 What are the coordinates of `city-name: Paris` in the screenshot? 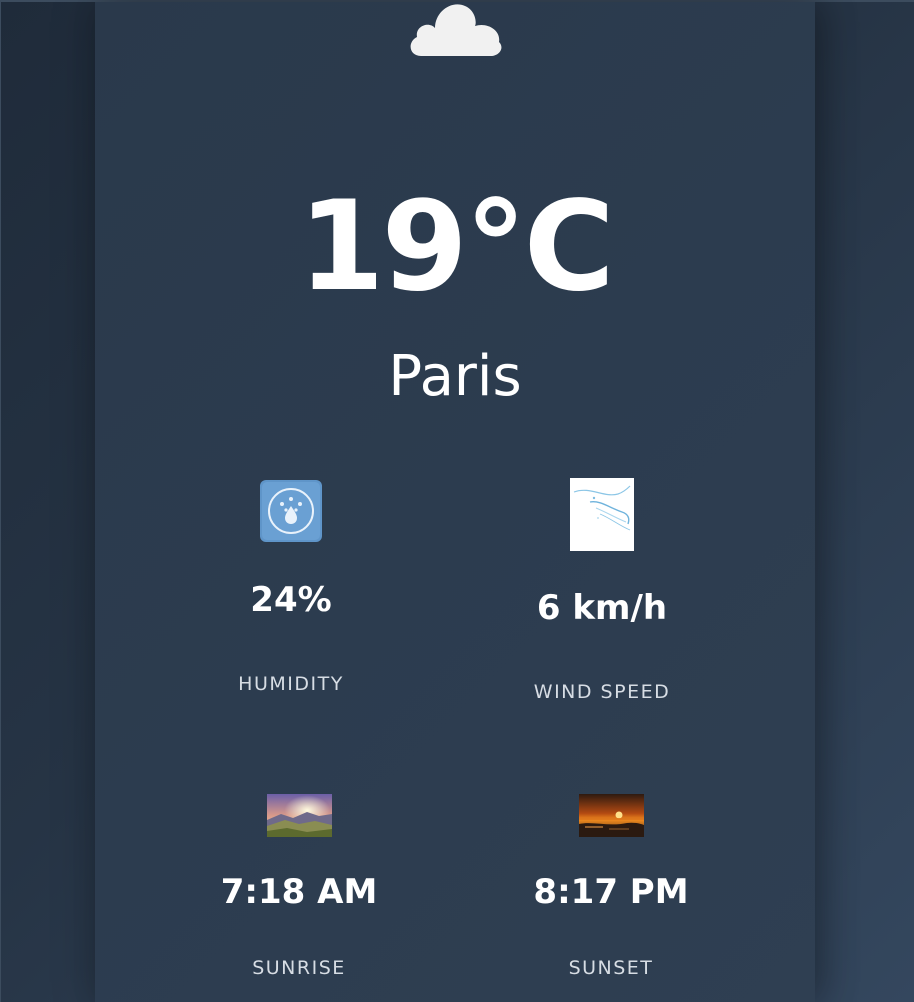 It's located at (455, 376).